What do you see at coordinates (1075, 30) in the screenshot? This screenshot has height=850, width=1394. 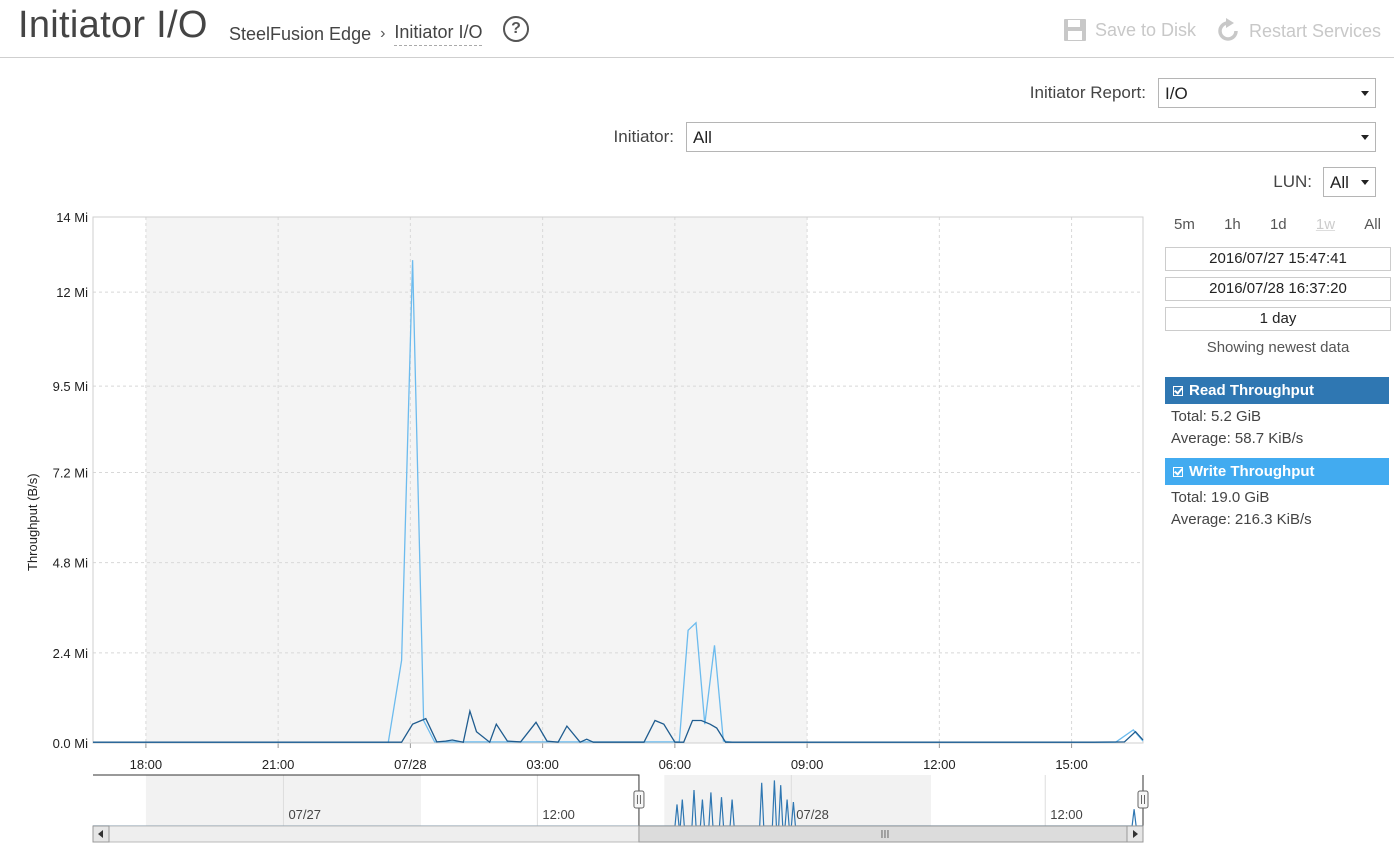 I see `floppy-disk-icon` at bounding box center [1075, 30].